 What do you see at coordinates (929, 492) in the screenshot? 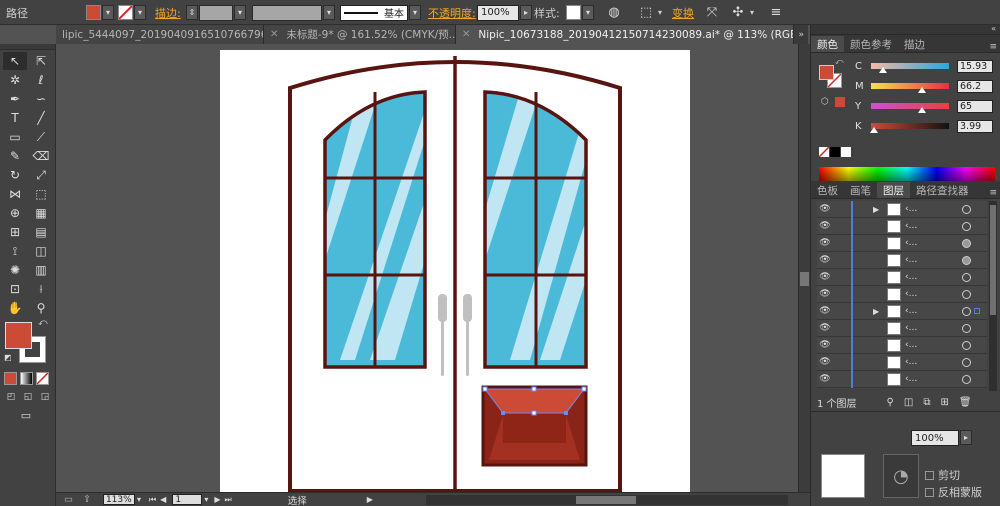
I see `invert-mask-checkbox` at bounding box center [929, 492].